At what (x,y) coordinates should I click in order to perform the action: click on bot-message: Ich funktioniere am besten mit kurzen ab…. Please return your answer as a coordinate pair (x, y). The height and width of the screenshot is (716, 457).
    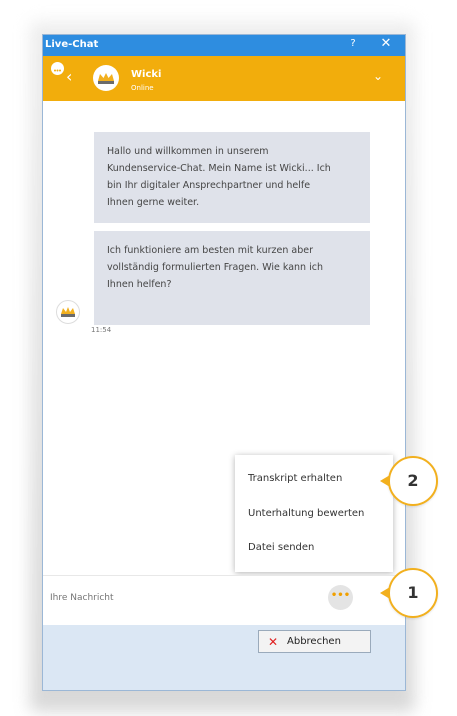
    Looking at the image, I should click on (232, 278).